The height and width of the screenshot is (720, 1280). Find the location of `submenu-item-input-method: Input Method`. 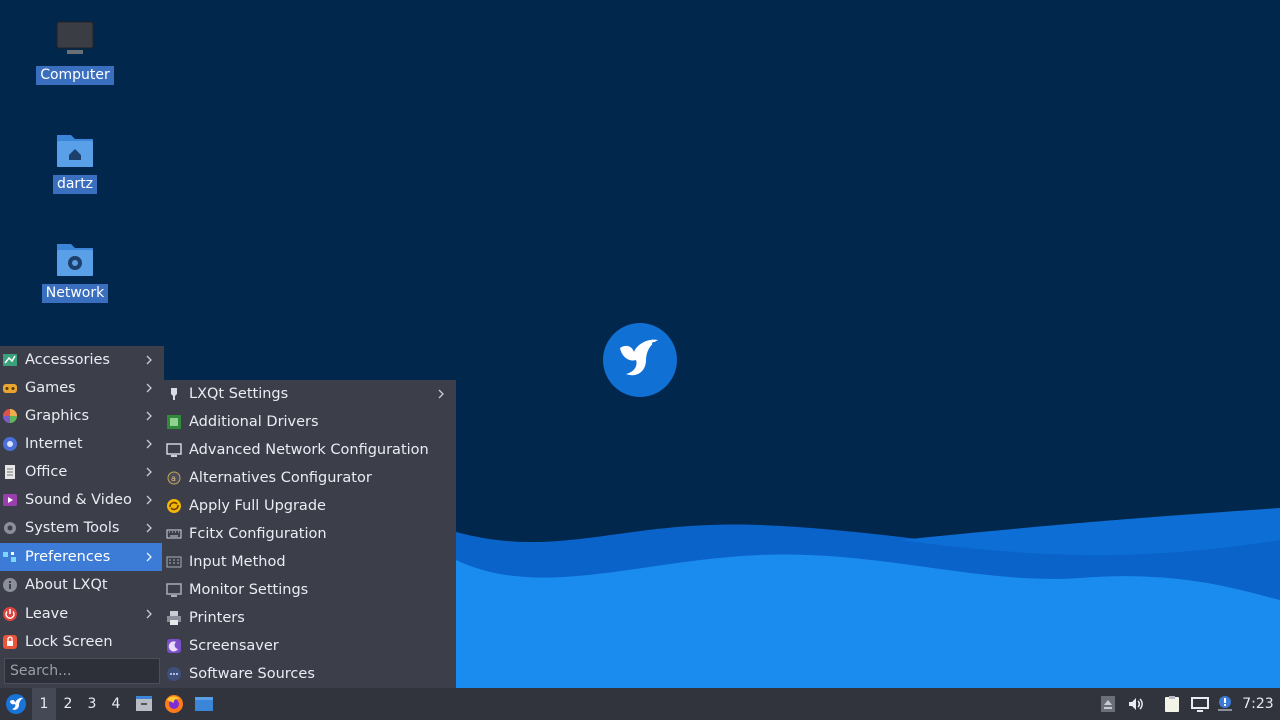

submenu-item-input-method: Input Method is located at coordinates (309, 562).